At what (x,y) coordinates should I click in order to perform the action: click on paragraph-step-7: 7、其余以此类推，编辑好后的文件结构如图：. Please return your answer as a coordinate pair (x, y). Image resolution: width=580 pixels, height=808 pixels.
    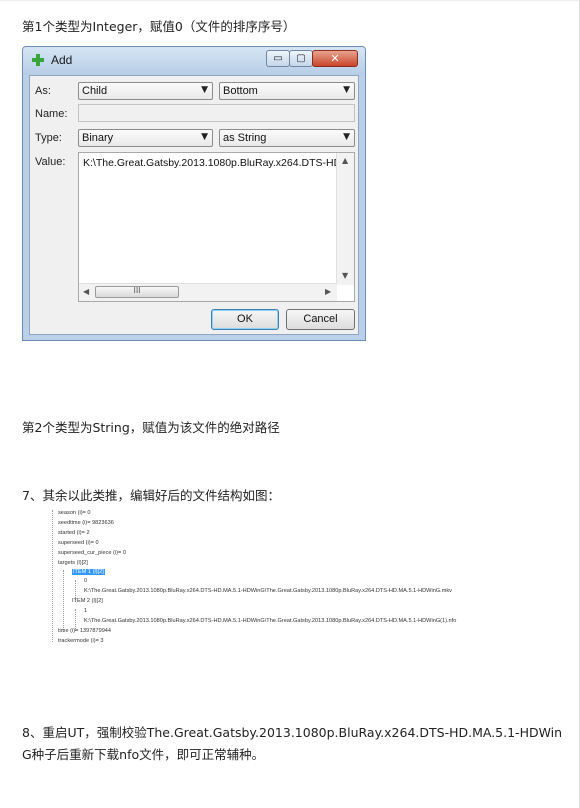
    Looking at the image, I should click on (151, 495).